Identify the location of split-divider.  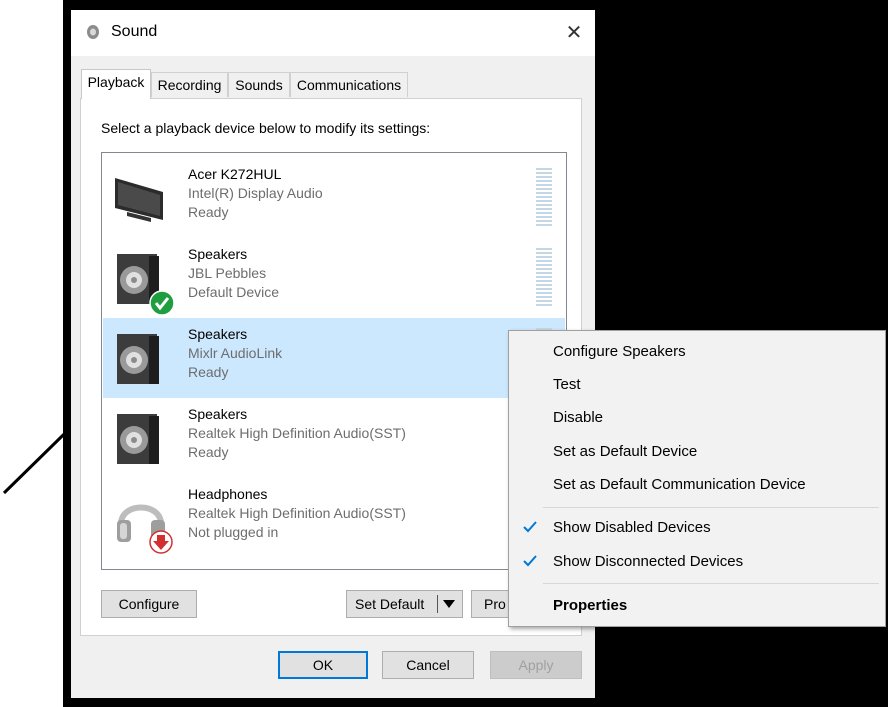
(437, 604).